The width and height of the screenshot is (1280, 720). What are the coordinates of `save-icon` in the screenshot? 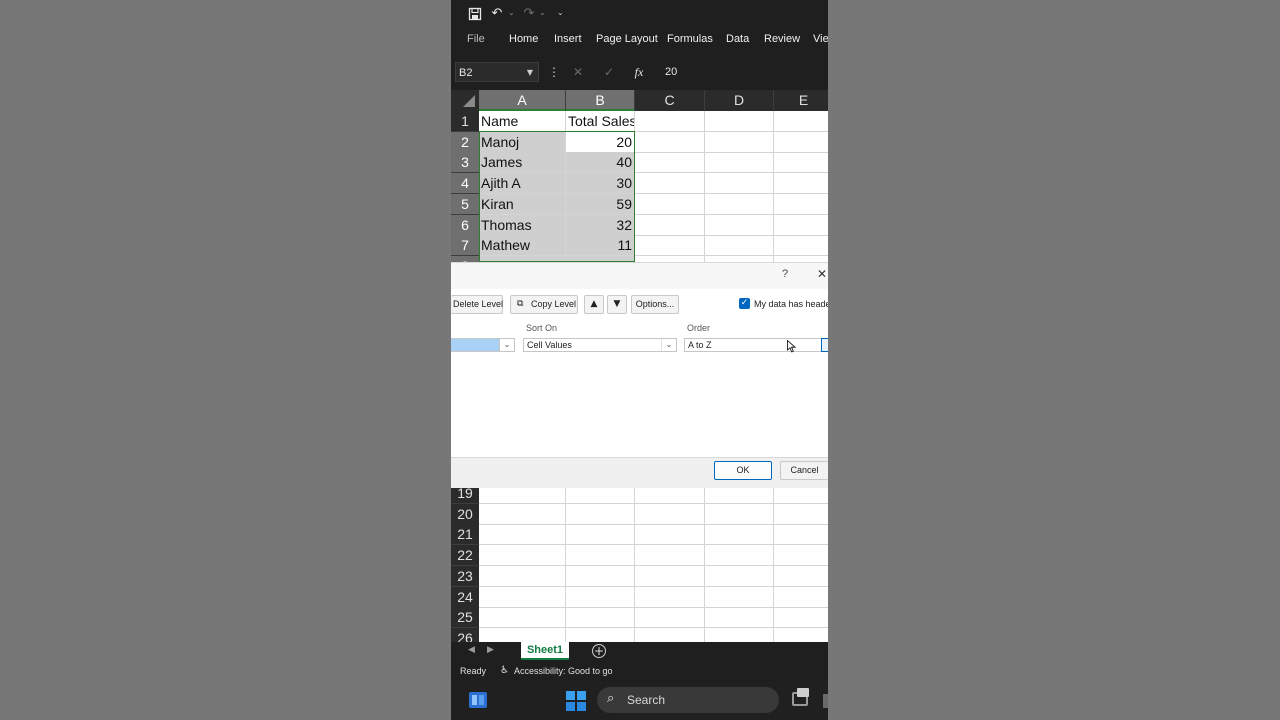 It's located at (475, 14).